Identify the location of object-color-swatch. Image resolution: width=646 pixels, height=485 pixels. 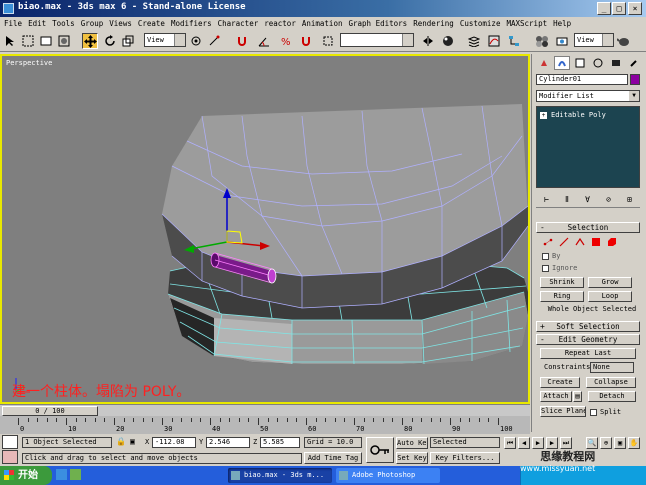
(635, 79).